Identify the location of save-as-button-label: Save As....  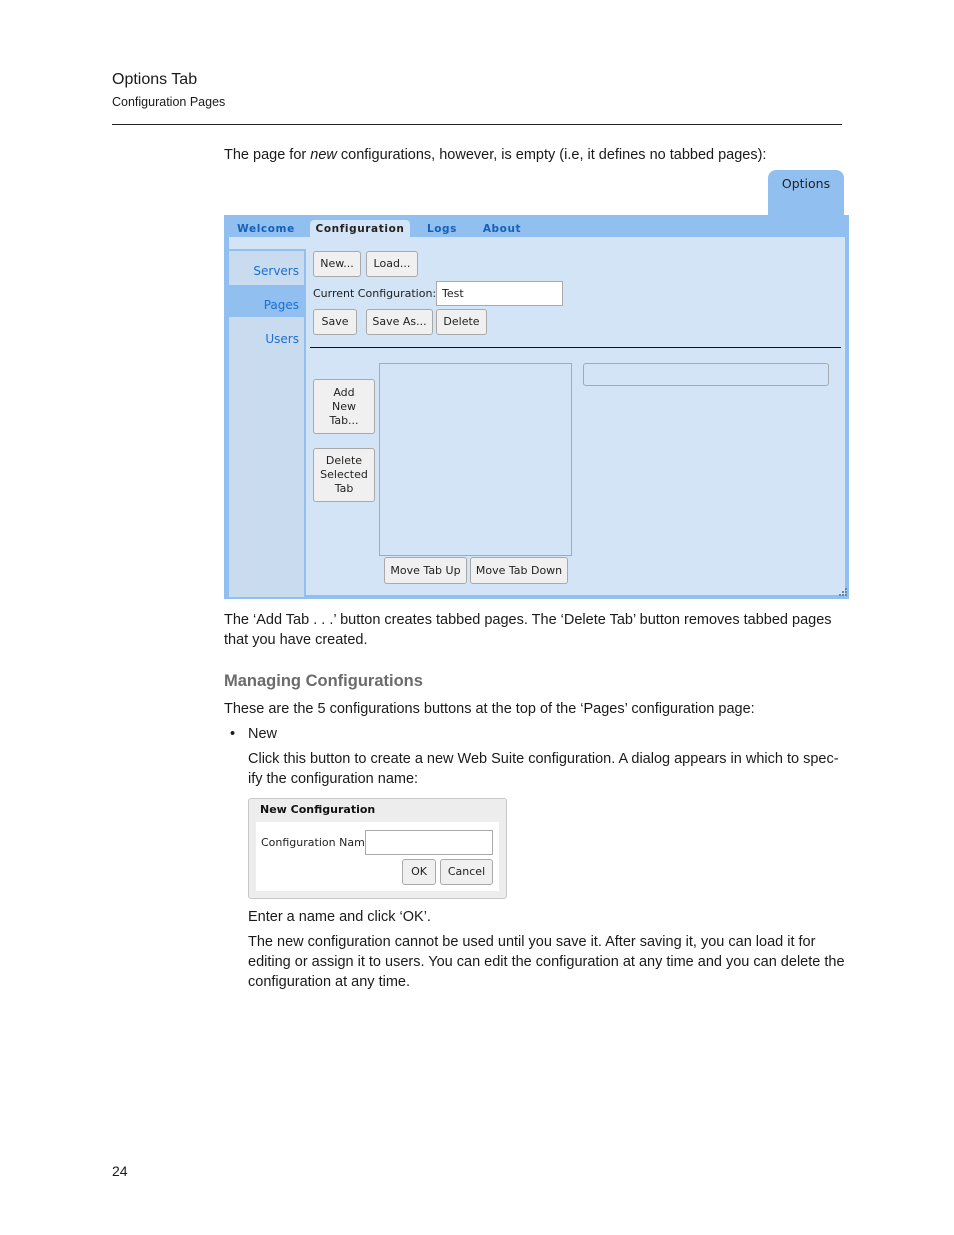
(399, 321).